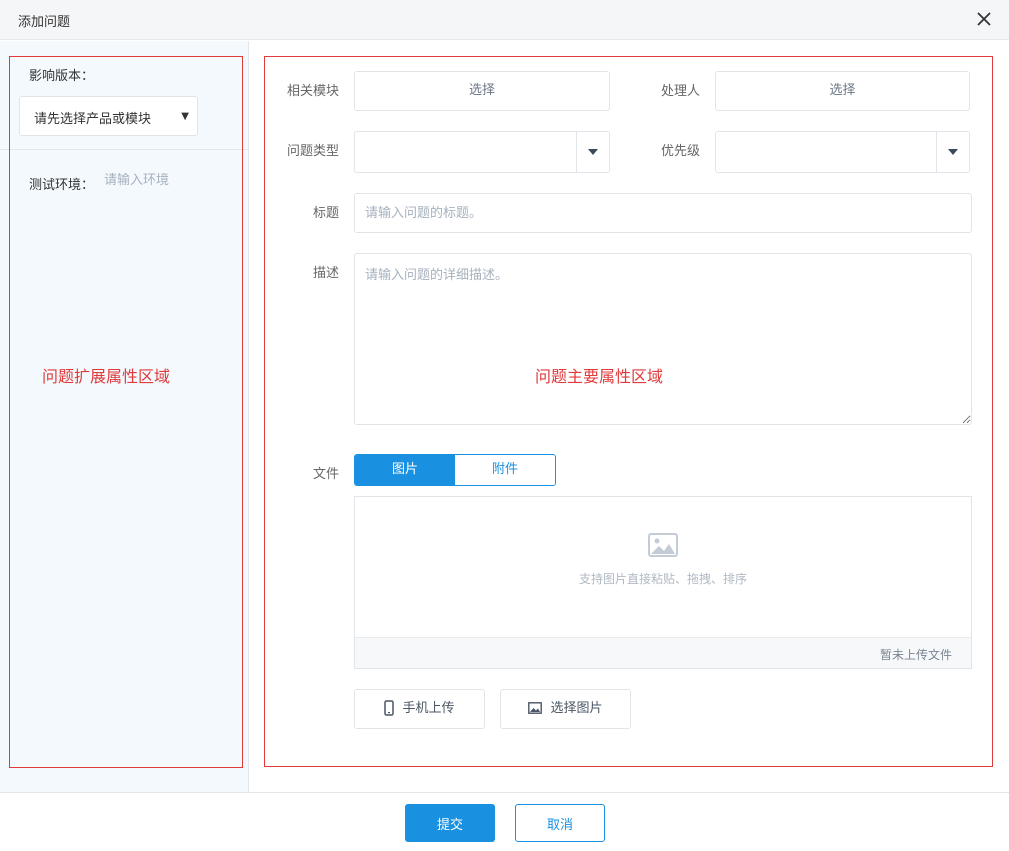 This screenshot has width=1009, height=851. Describe the element at coordinates (915, 655) in the screenshot. I see `no-file-text: 暂未上传文件` at that location.